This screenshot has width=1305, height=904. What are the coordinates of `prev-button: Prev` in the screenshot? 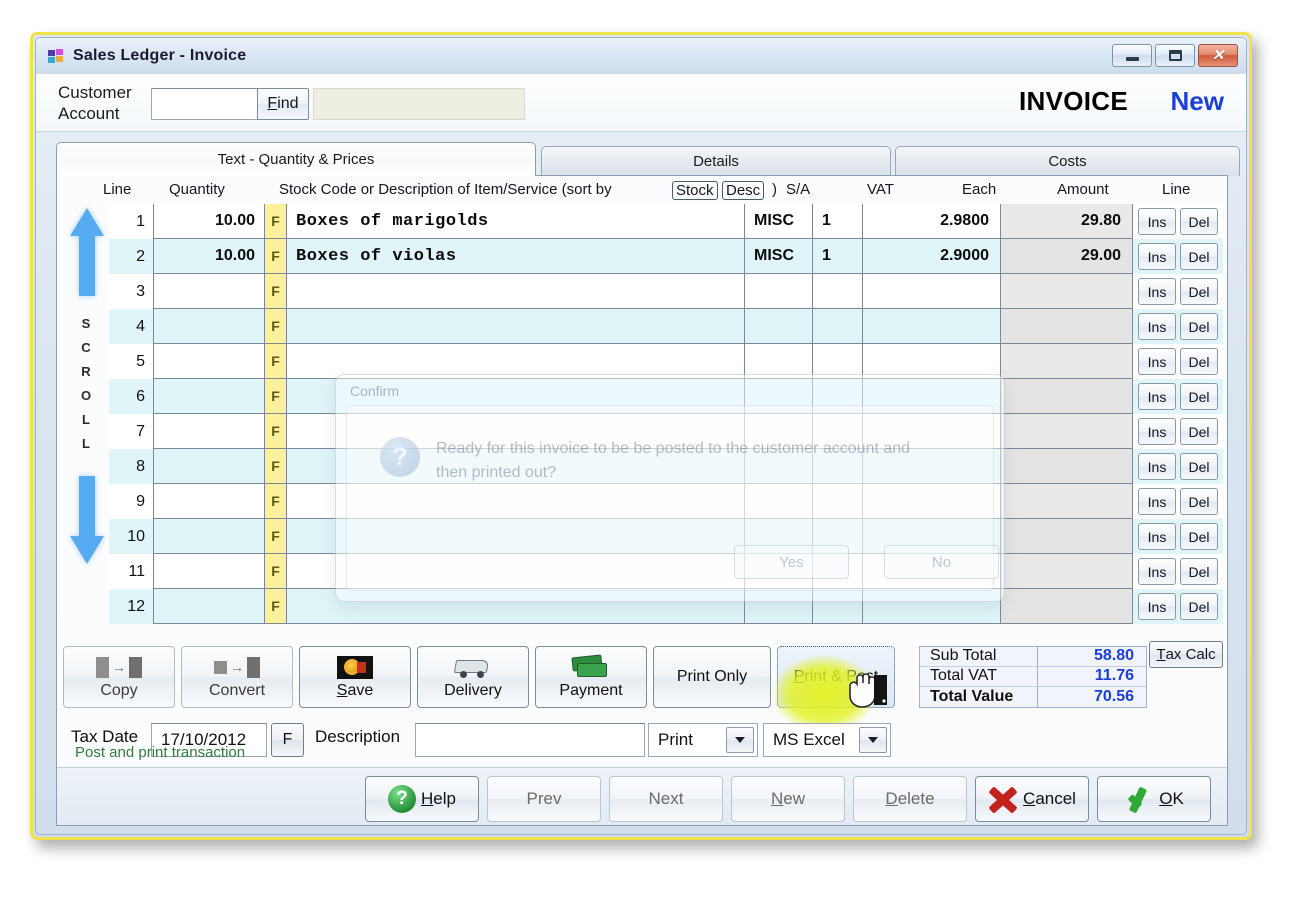 It's located at (544, 799).